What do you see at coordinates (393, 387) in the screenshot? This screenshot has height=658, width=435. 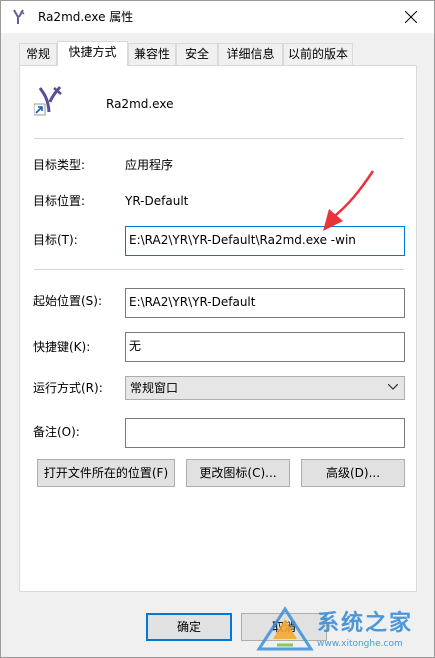 I see `chevron-down-icon` at bounding box center [393, 387].